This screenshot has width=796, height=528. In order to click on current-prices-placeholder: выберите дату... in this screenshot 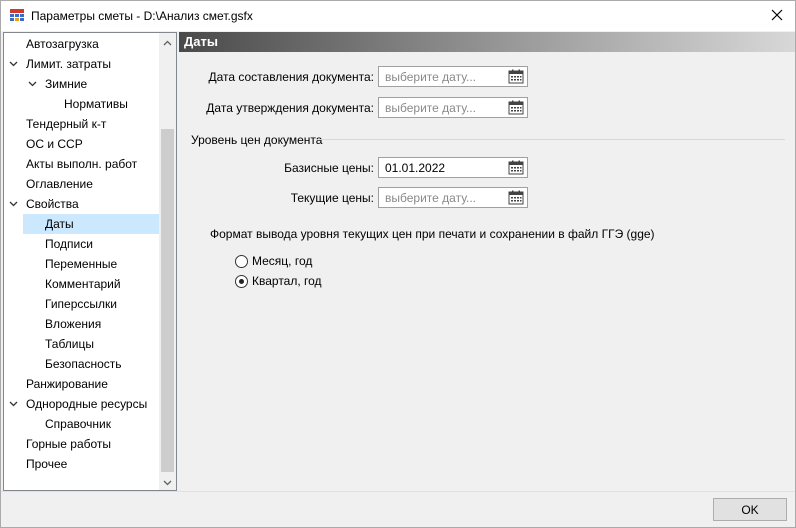, I will do `click(431, 198)`.